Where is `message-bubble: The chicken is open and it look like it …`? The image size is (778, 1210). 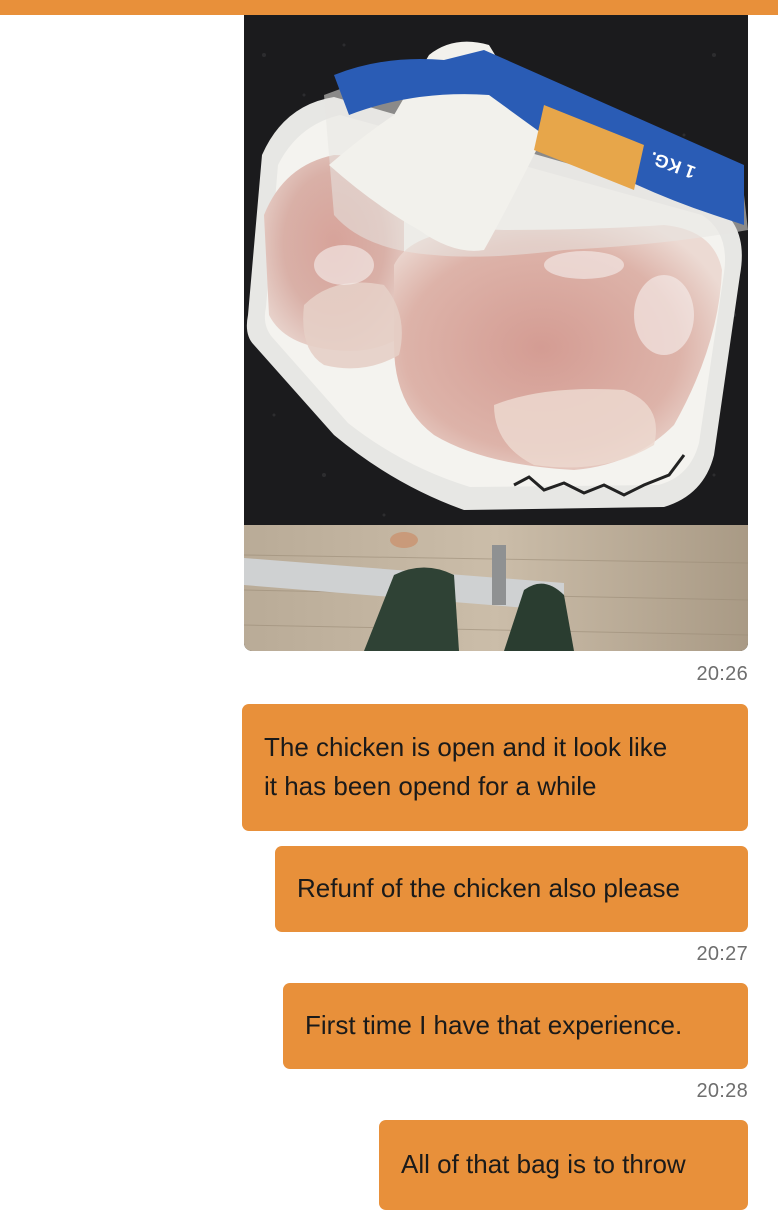
message-bubble: The chicken is open and it look like it … is located at coordinates (495, 767).